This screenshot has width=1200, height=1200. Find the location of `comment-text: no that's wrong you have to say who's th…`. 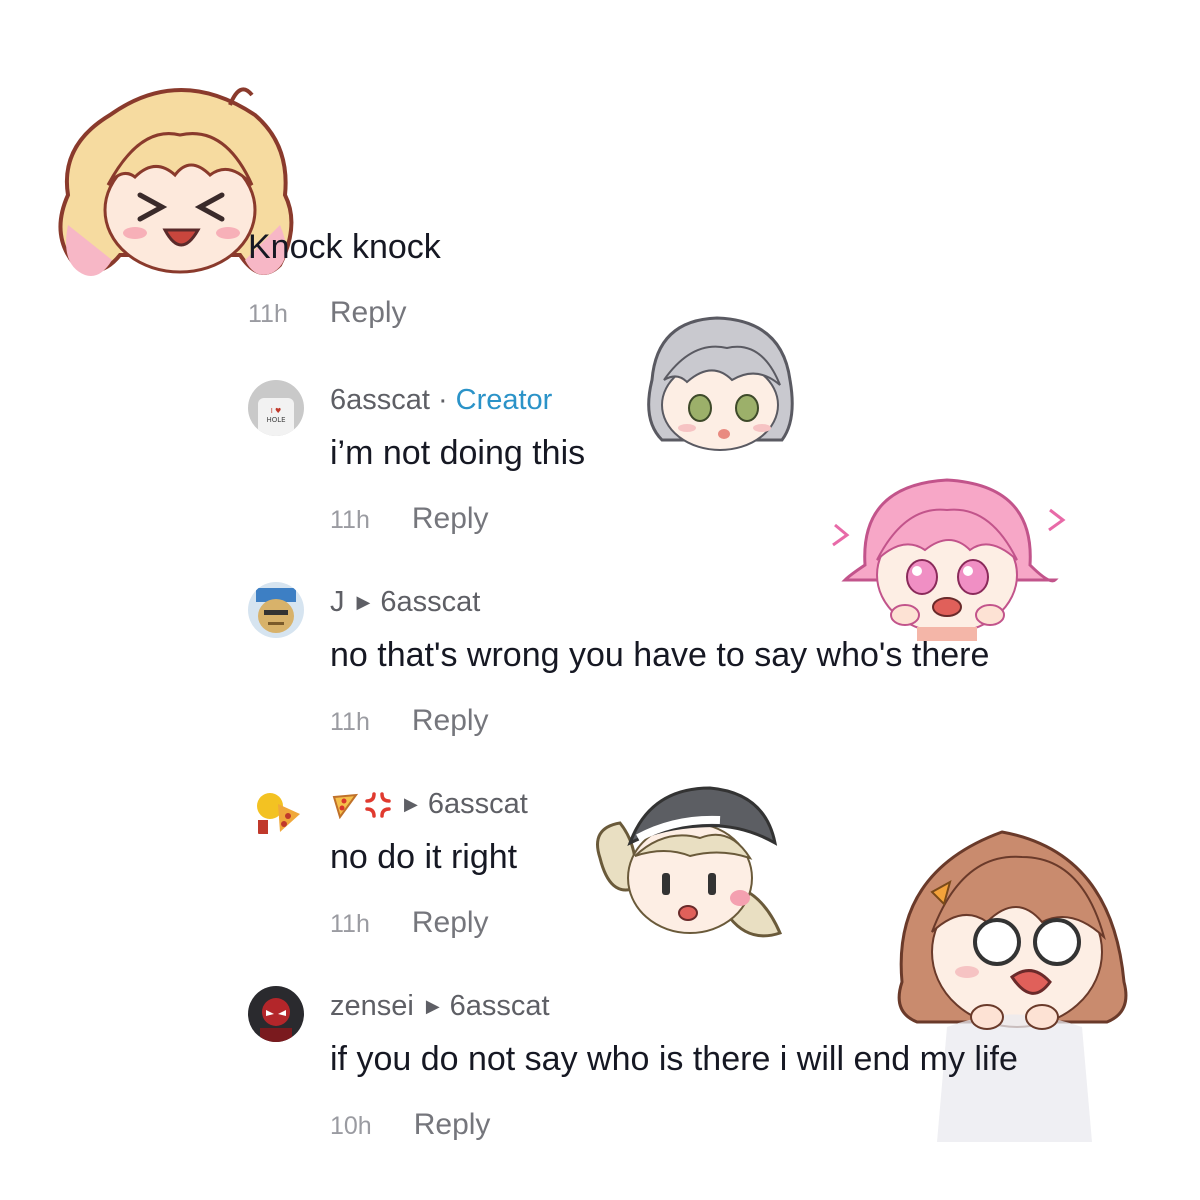

comment-text: no that's wrong you have to say who's th… is located at coordinates (660, 655).